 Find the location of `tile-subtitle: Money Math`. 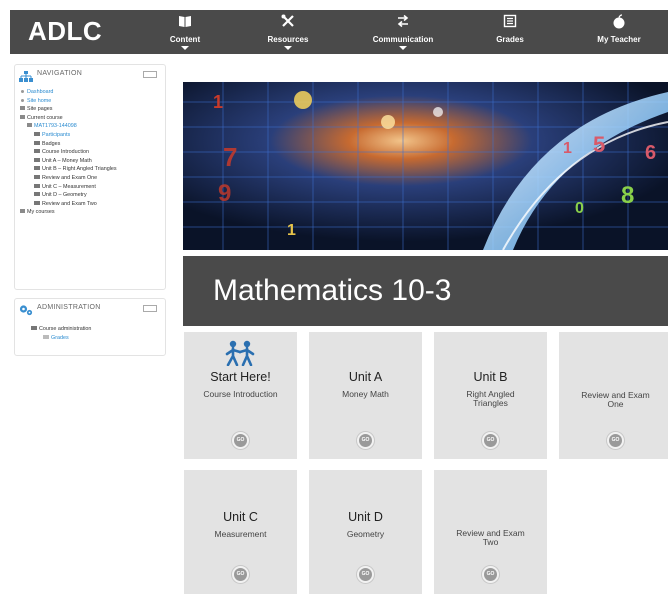

tile-subtitle: Money Math is located at coordinates (365, 394).